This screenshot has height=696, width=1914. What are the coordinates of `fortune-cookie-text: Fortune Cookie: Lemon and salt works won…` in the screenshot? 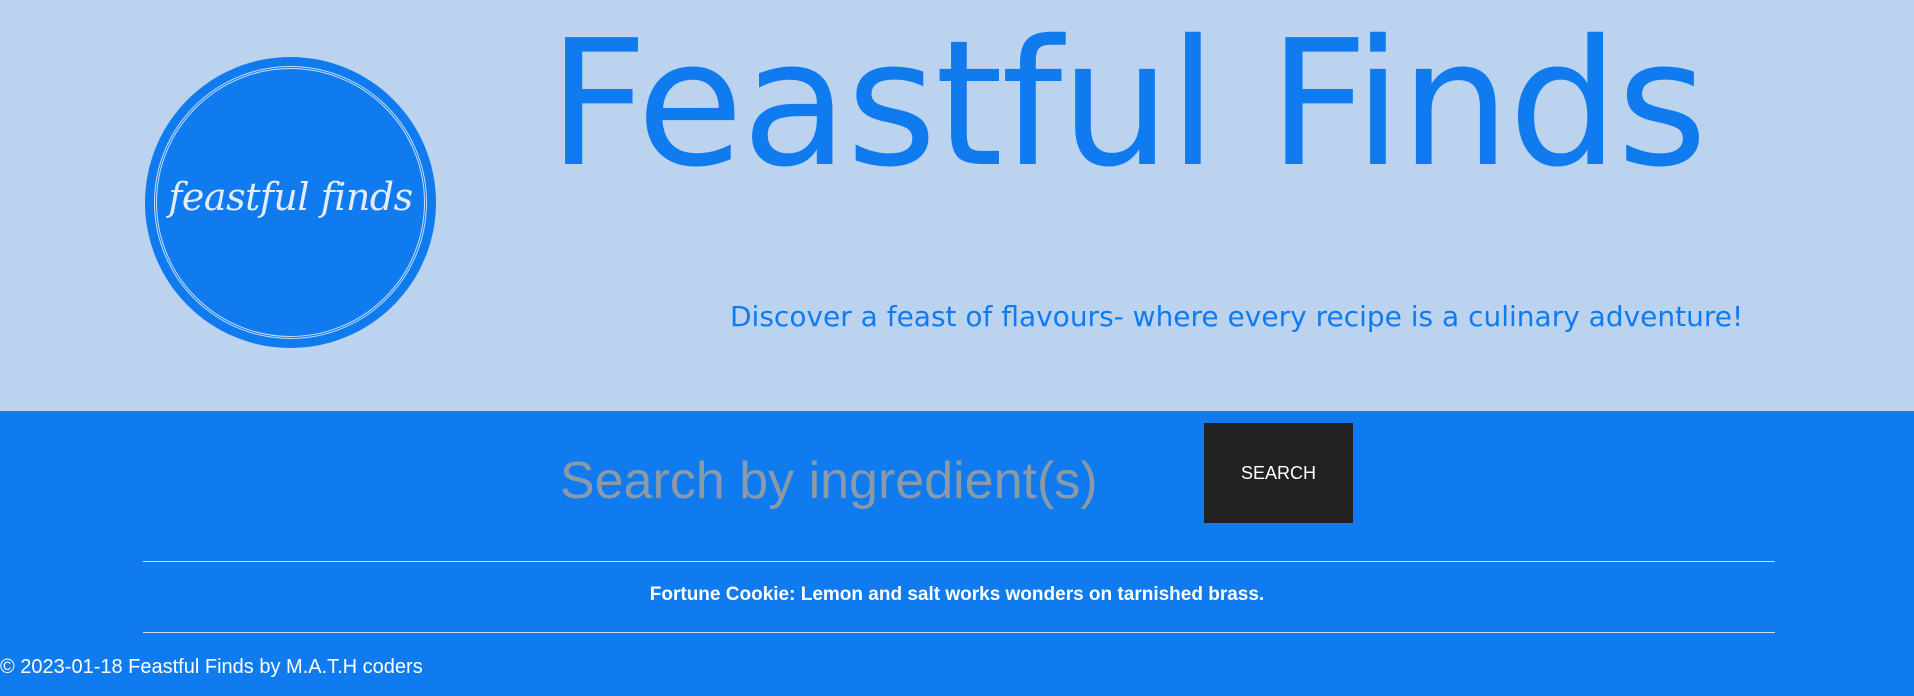 It's located at (957, 594).